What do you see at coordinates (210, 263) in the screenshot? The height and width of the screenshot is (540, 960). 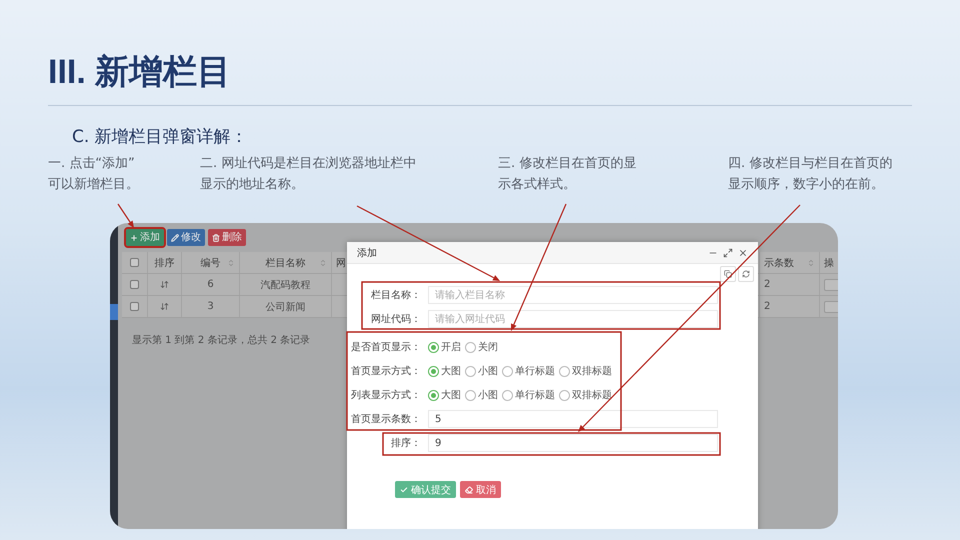 I see `column-header: 编号` at bounding box center [210, 263].